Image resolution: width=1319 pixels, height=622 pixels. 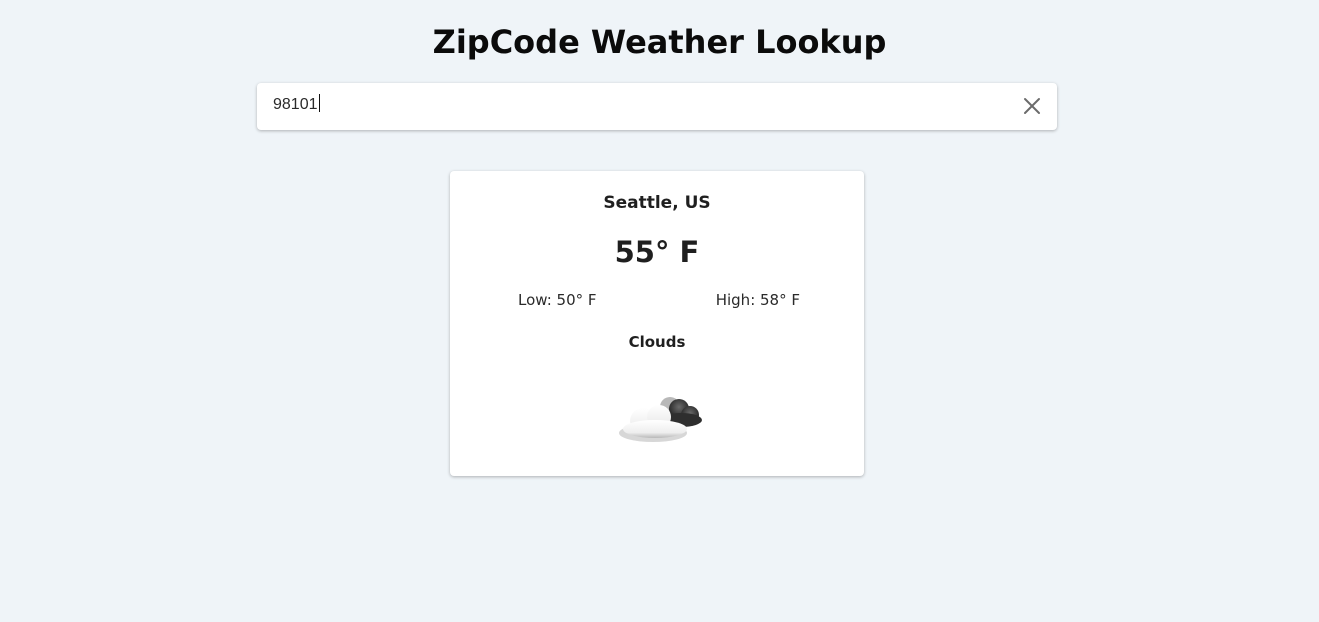 What do you see at coordinates (660, 419) in the screenshot?
I see `cloud-icon` at bounding box center [660, 419].